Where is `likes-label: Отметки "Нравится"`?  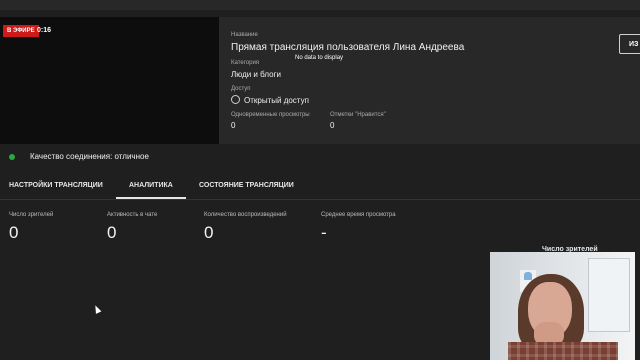 likes-label: Отметки "Нравится" is located at coordinates (358, 115).